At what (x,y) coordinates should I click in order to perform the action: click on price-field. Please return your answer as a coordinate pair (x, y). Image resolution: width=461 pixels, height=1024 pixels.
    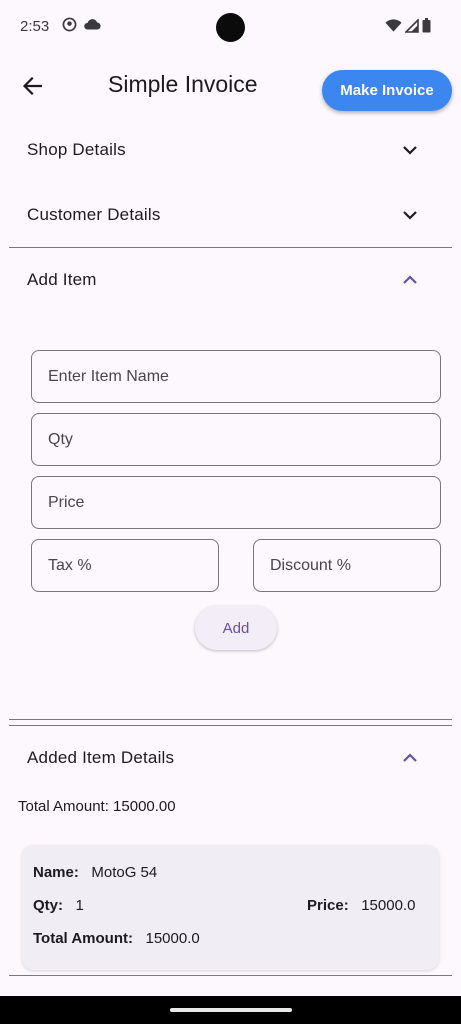
    Looking at the image, I should click on (236, 502).